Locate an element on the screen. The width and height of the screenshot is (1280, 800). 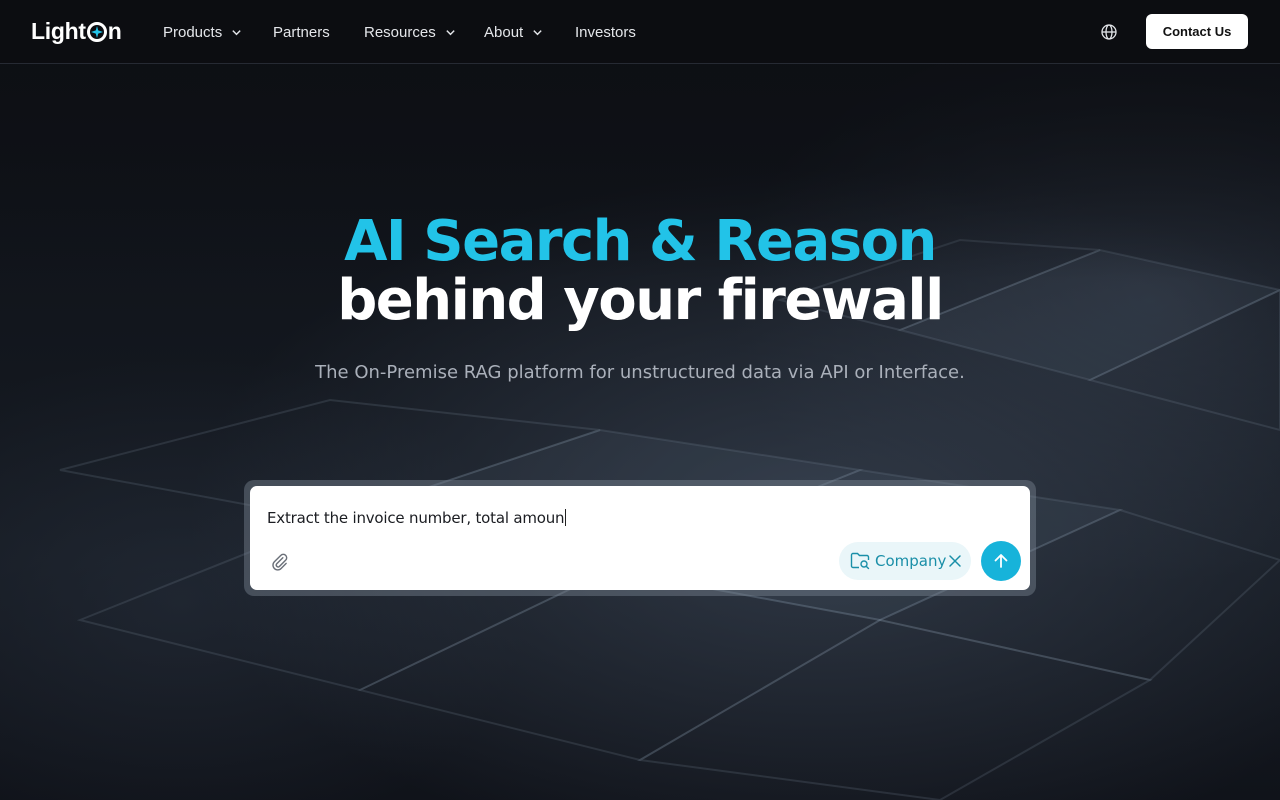
text-caret is located at coordinates (566, 517).